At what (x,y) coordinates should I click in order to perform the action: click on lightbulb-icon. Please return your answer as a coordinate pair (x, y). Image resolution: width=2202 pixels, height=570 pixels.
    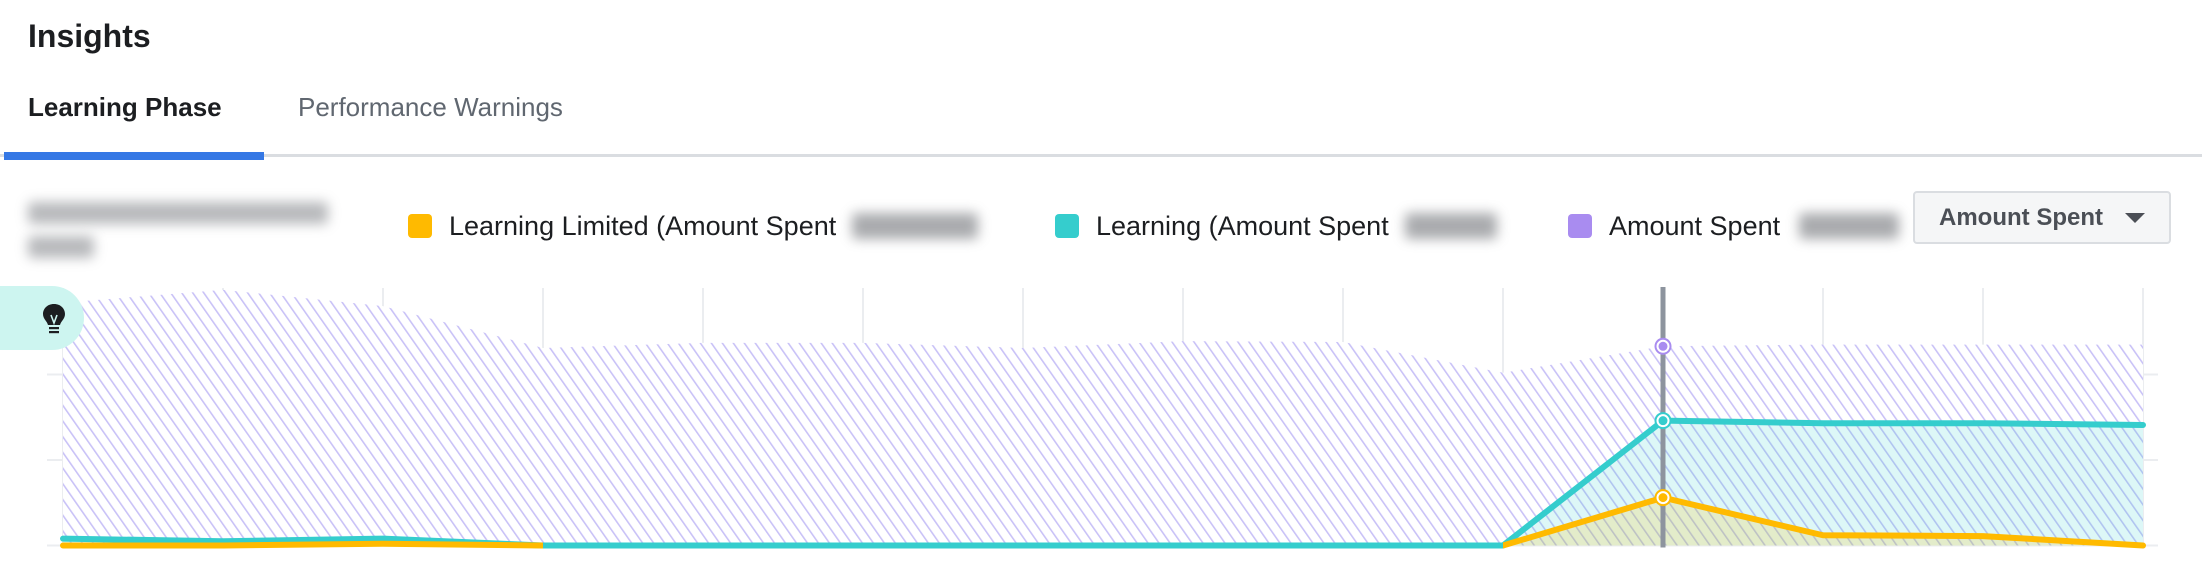
    Looking at the image, I should click on (54, 319).